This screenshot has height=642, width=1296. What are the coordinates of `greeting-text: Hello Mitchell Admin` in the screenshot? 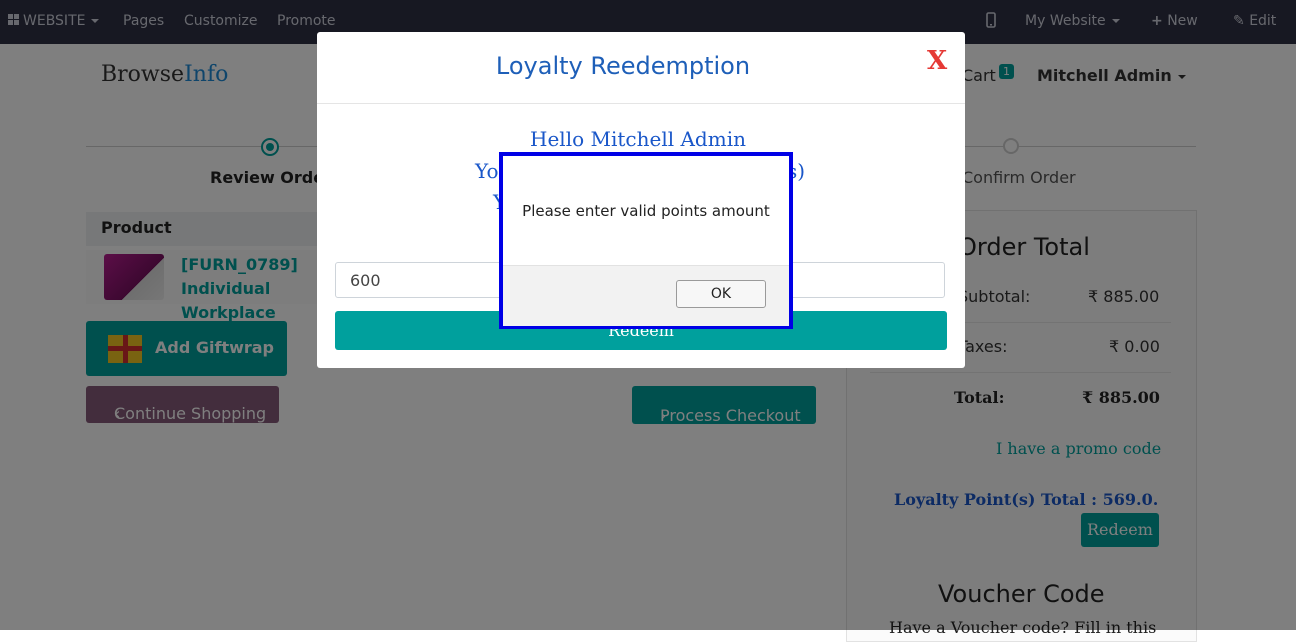 It's located at (638, 139).